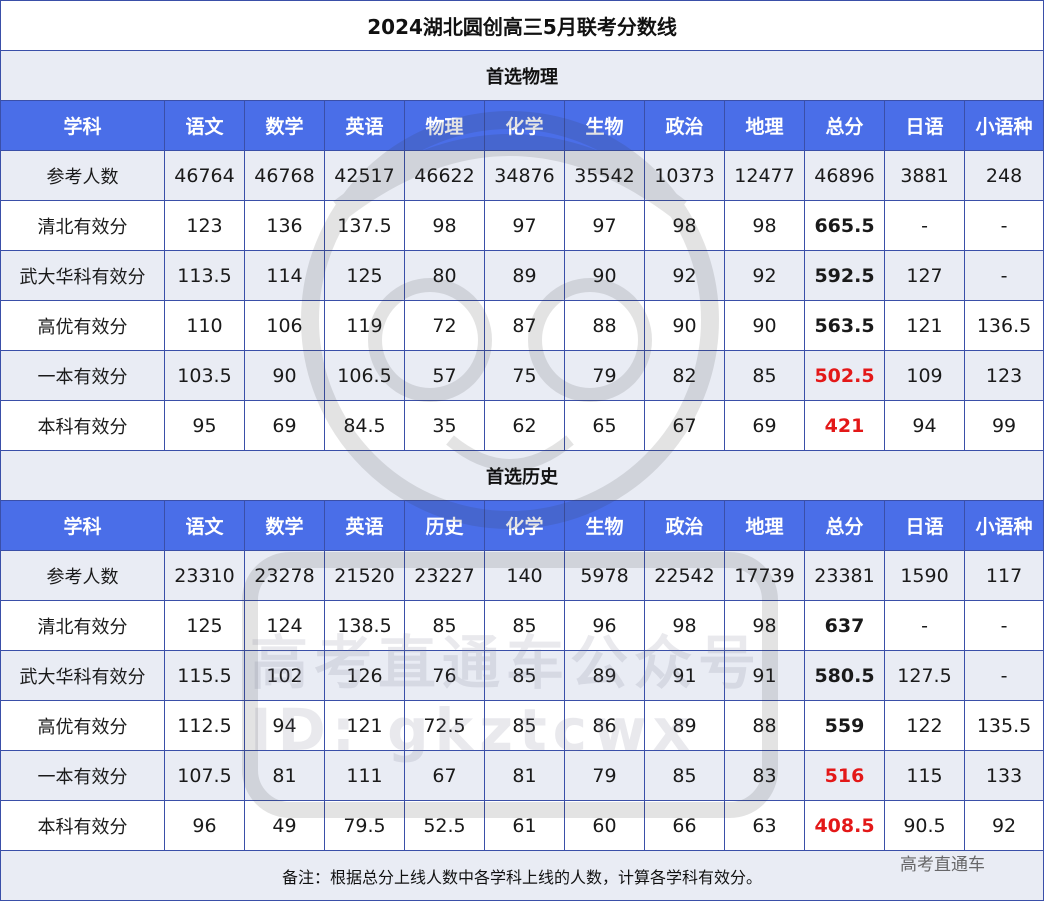 The width and height of the screenshot is (1044, 901). Describe the element at coordinates (364, 575) in the screenshot. I see `table-cell: 21520` at that location.